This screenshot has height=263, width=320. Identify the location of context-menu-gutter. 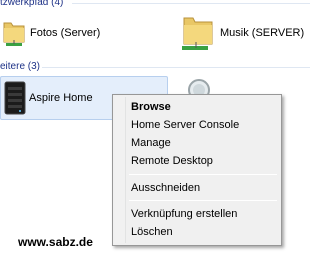
(120, 170).